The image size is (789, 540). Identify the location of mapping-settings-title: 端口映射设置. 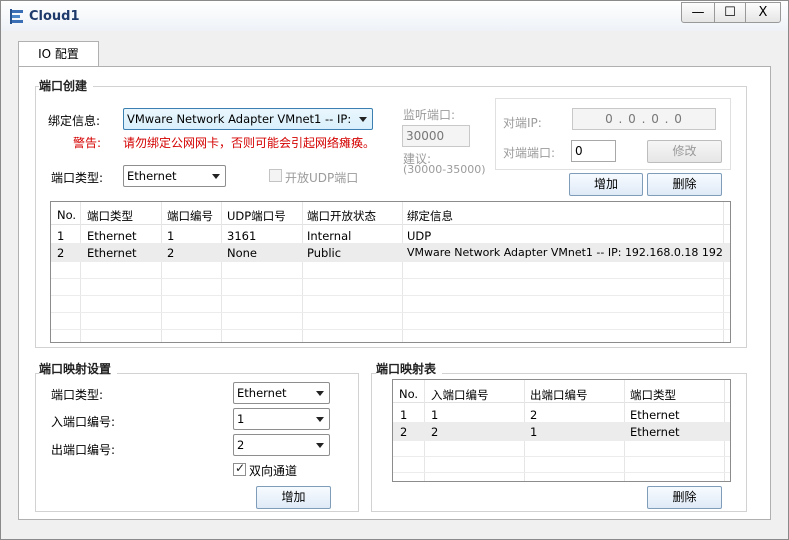
(78, 368).